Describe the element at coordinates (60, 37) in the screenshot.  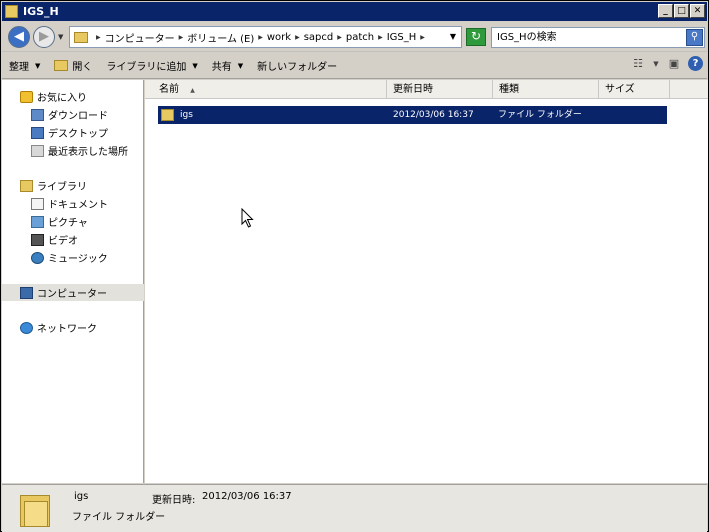
I see `recent-pages-dropdown: ▼` at that location.